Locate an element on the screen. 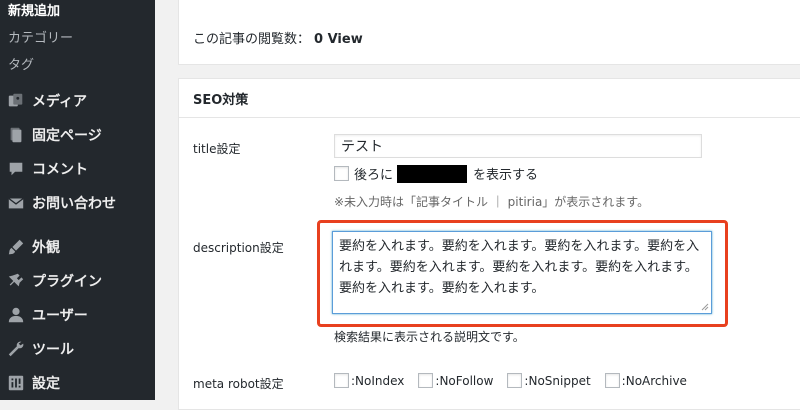  option-label: :NoFollow is located at coordinates (464, 380).